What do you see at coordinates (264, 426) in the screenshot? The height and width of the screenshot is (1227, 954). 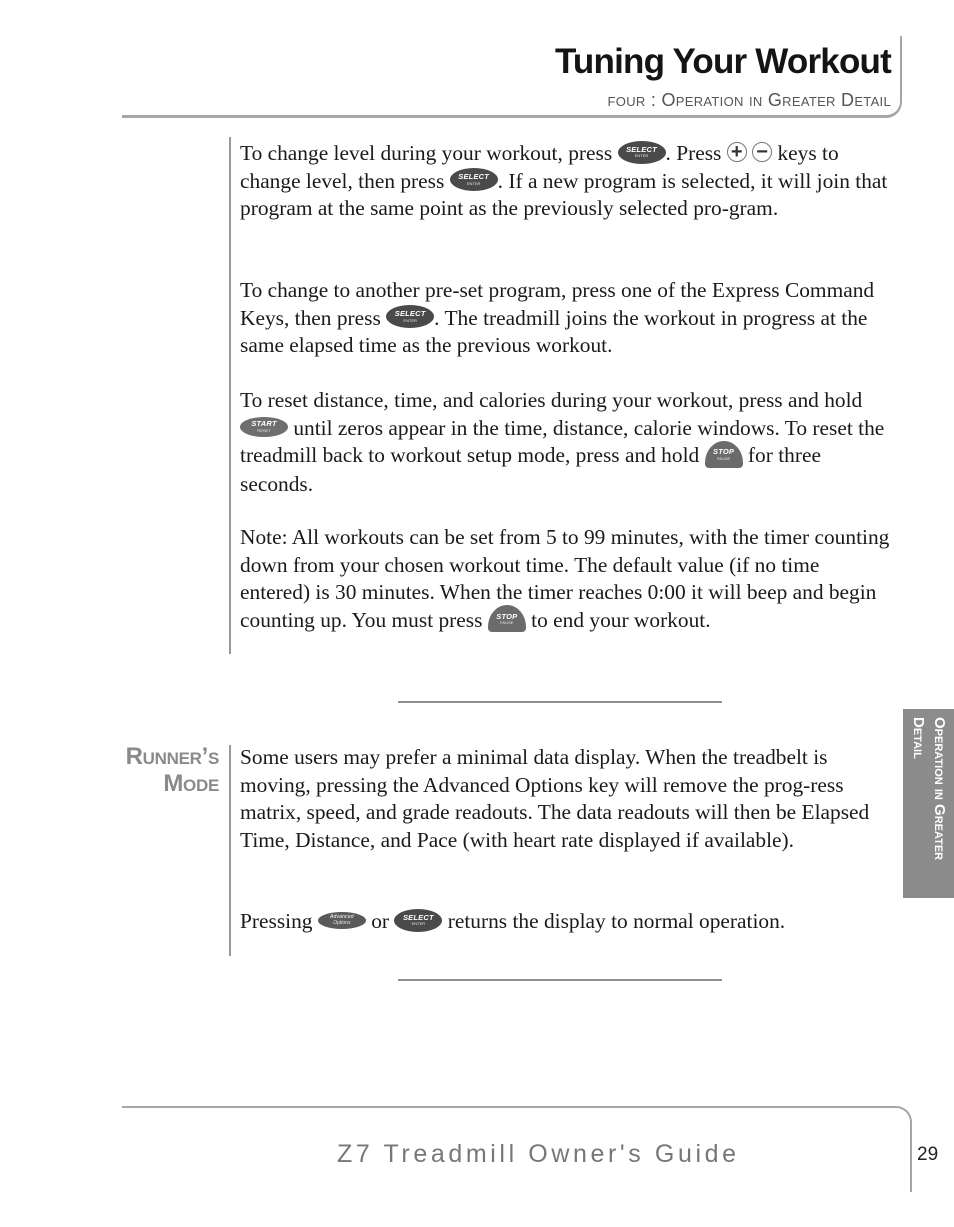 I see `start-reset-key-icon: START RESET` at bounding box center [264, 426].